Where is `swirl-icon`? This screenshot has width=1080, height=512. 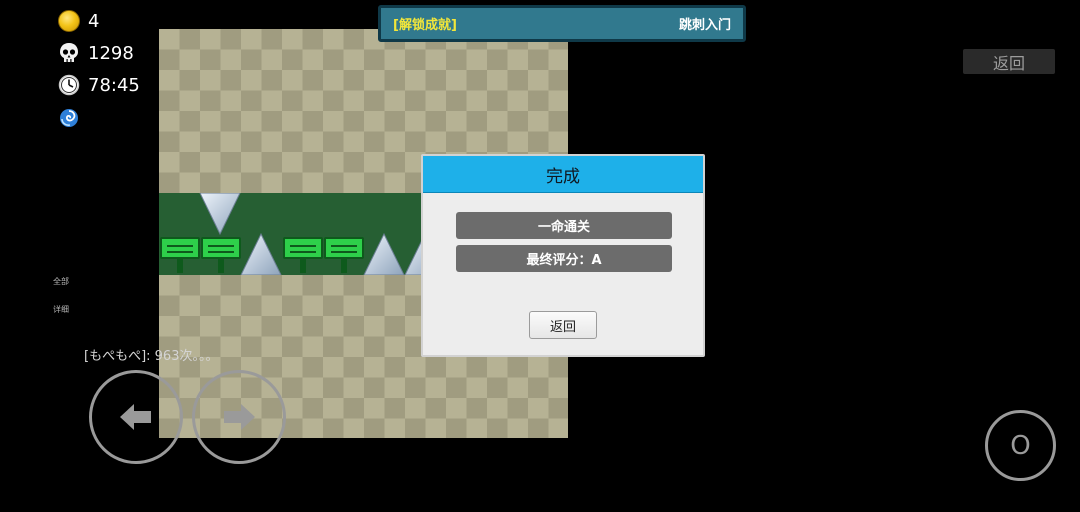
swirl-icon is located at coordinates (69, 118).